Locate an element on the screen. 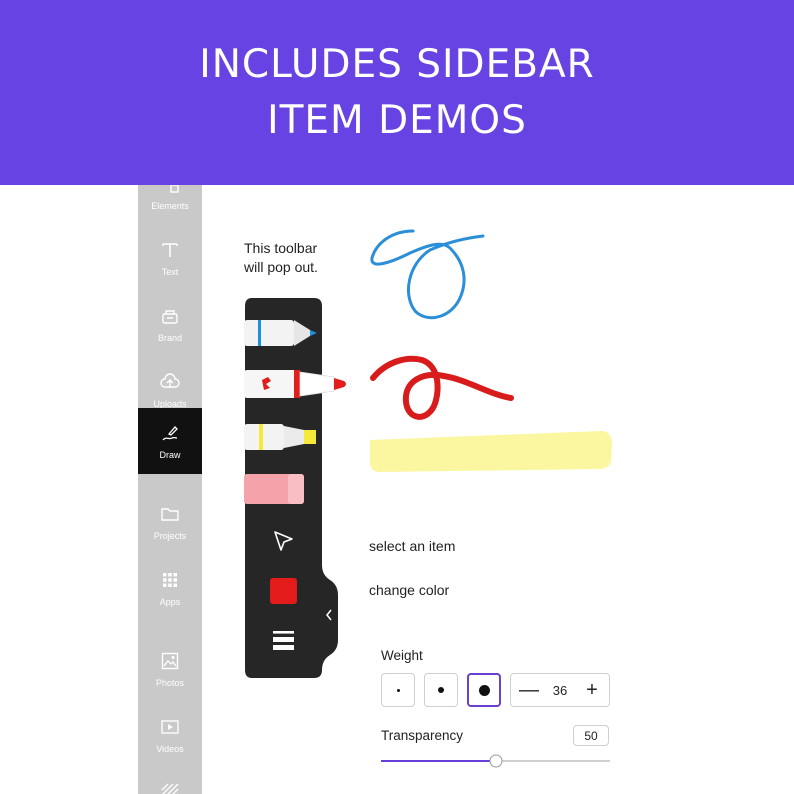  chevron-left-icon is located at coordinates (329, 615).